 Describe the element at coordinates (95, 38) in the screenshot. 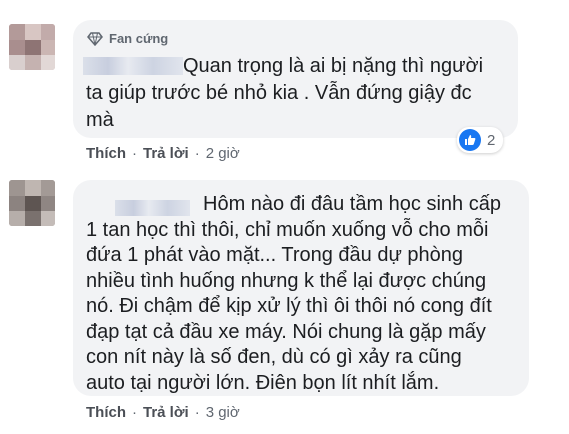

I see `diamond-icon` at that location.